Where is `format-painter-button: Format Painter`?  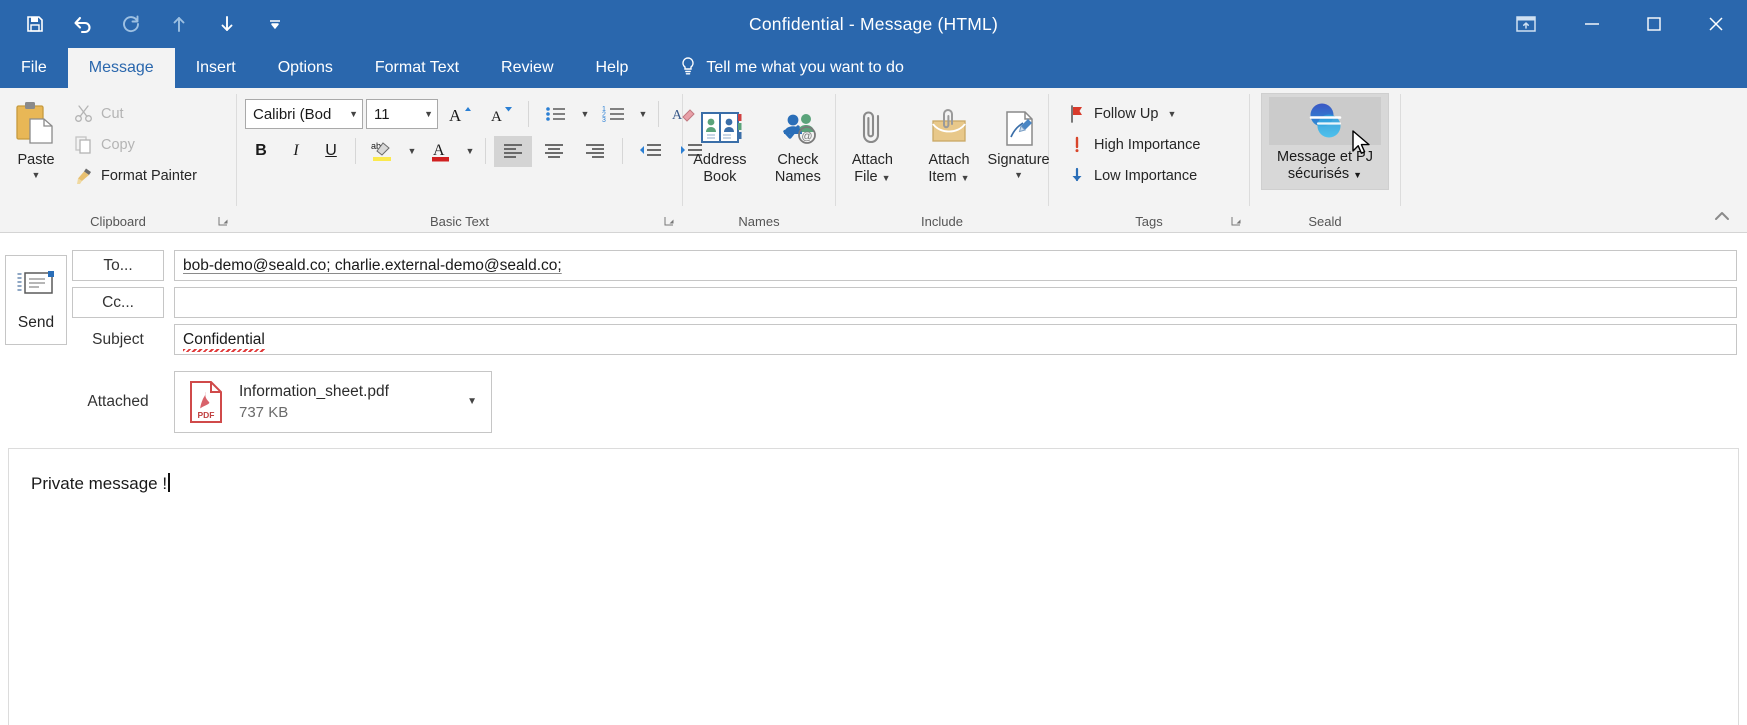 format-painter-button: Format Painter is located at coordinates (135, 175).